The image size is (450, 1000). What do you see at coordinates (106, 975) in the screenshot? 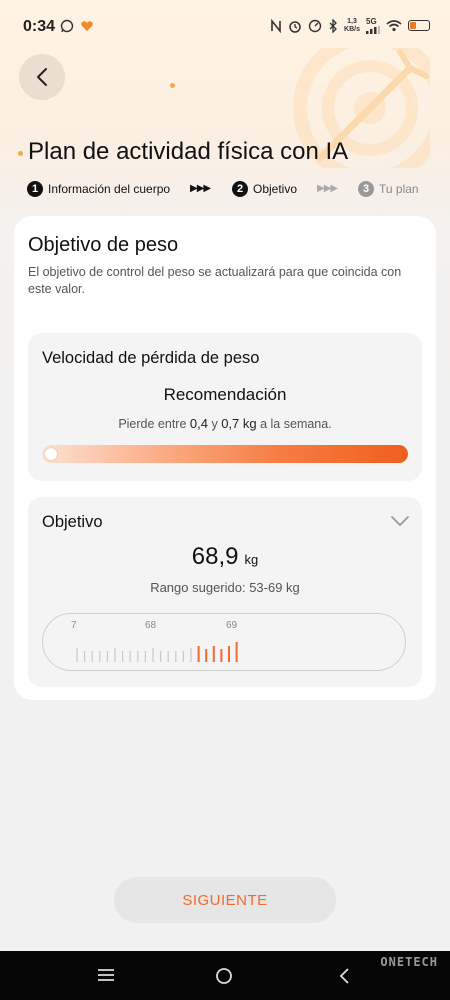
I see `menu-icon` at bounding box center [106, 975].